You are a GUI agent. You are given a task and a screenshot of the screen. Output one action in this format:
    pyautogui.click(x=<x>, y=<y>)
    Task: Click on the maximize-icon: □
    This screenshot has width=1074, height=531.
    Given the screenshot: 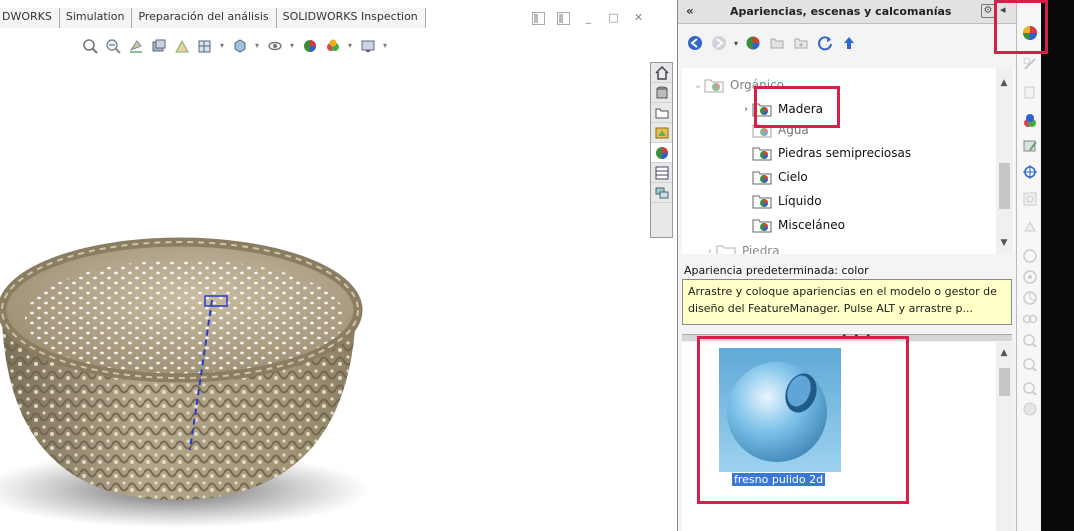 What is the action you would take?
    pyautogui.click(x=613, y=18)
    